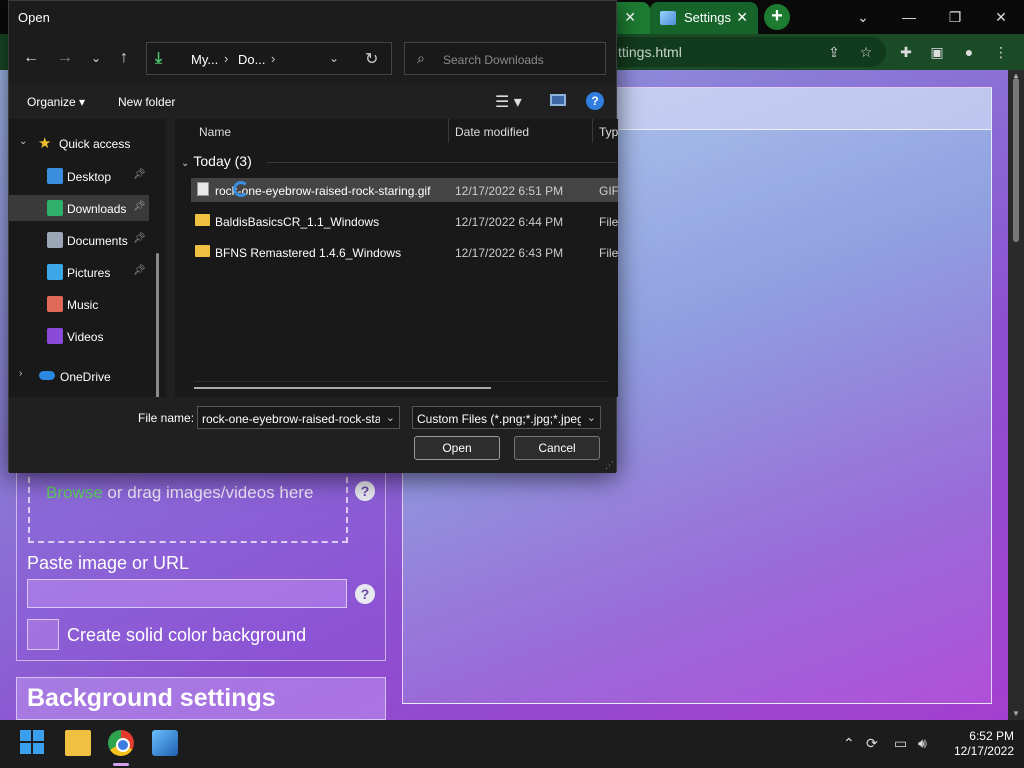  What do you see at coordinates (203, 189) in the screenshot?
I see `file-icon` at bounding box center [203, 189].